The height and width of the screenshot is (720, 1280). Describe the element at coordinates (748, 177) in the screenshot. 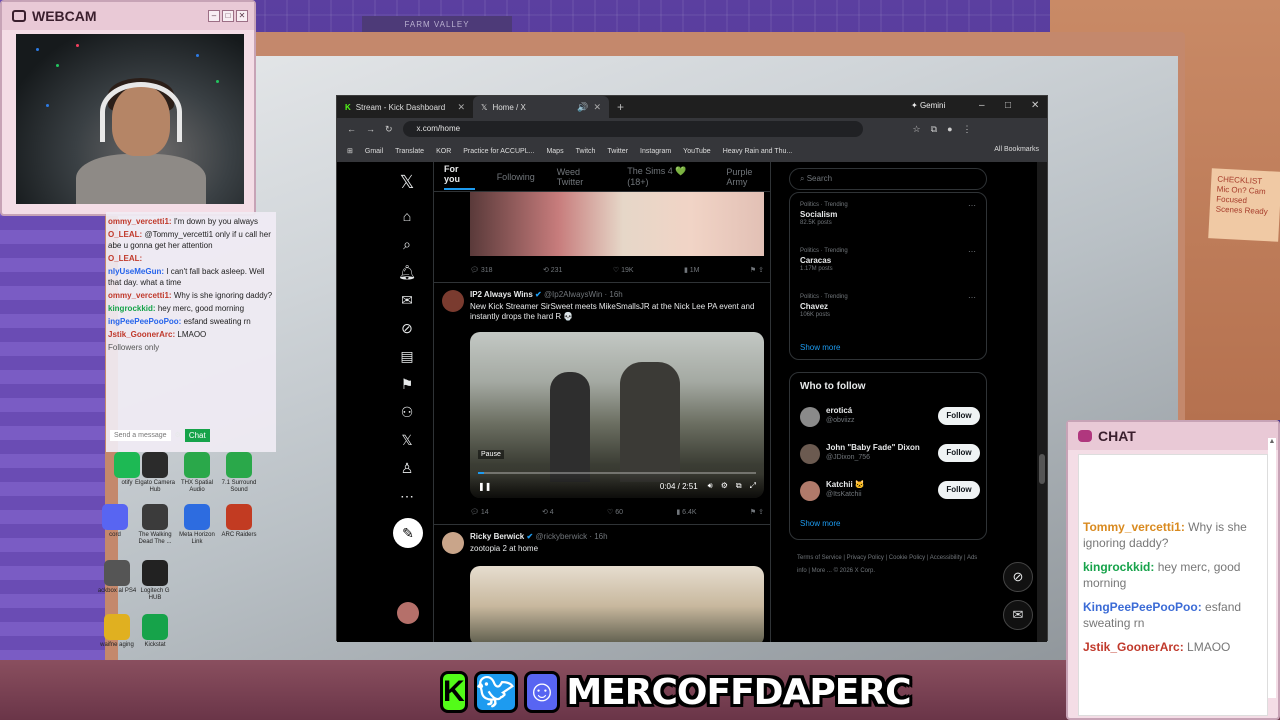

I see `tab-purple-army: Purple Army` at that location.